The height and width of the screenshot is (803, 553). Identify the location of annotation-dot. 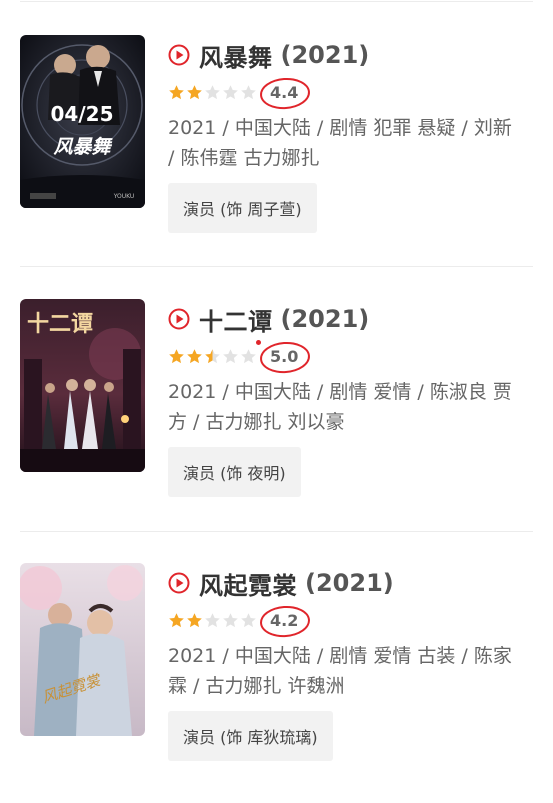
(258, 342).